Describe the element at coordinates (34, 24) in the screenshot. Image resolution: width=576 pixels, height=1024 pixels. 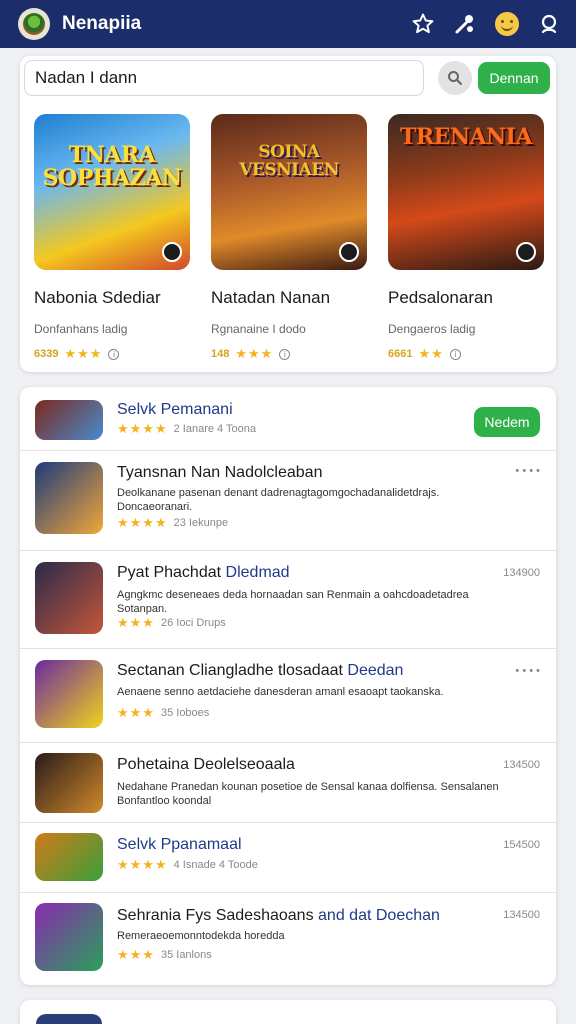
I see `app-logo` at that location.